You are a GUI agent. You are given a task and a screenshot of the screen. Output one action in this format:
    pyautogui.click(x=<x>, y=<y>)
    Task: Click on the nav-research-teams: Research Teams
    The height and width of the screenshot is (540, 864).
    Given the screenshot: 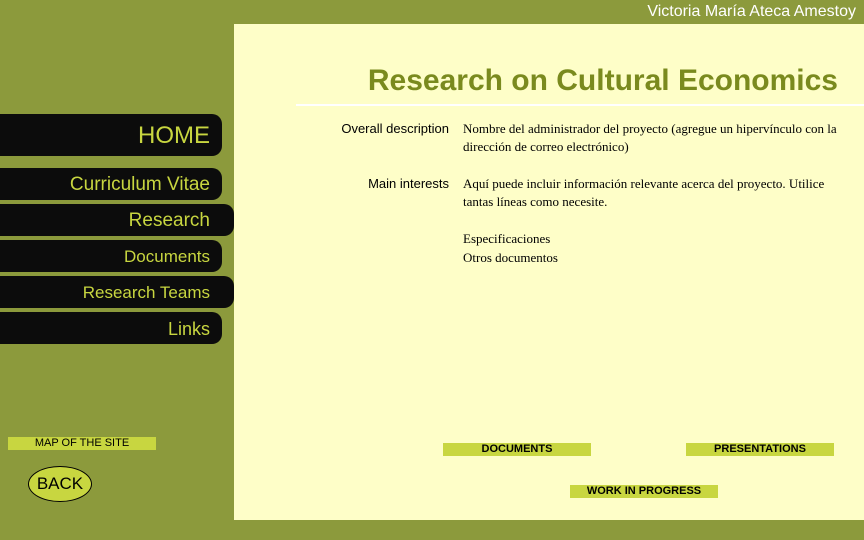 What is the action you would take?
    pyautogui.click(x=117, y=292)
    